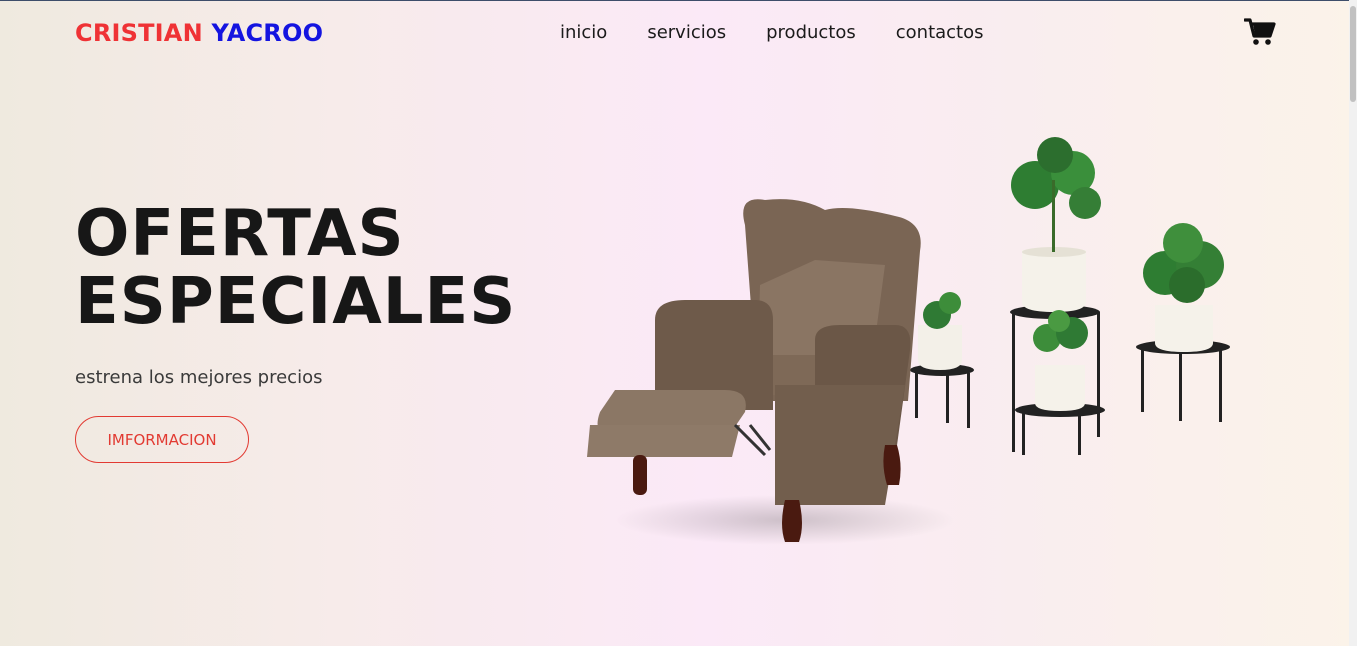 The image size is (1357, 646). I want to click on hero-title-line1: OFERTAS, so click(240, 234).